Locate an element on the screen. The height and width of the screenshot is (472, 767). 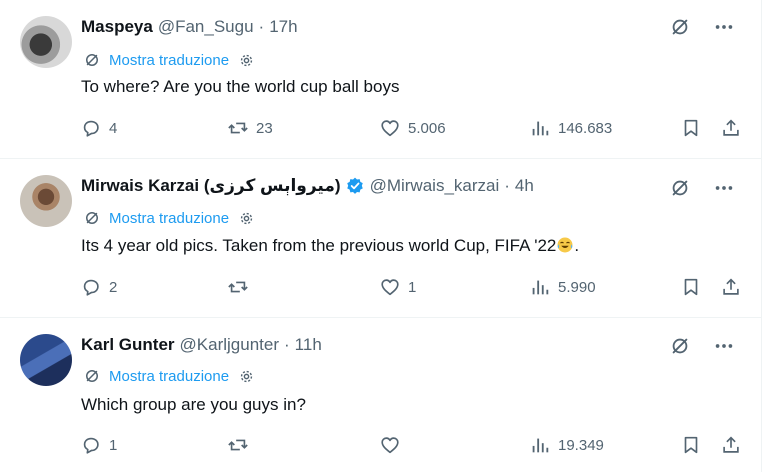
author-name: Karl Gunter is located at coordinates (128, 345).